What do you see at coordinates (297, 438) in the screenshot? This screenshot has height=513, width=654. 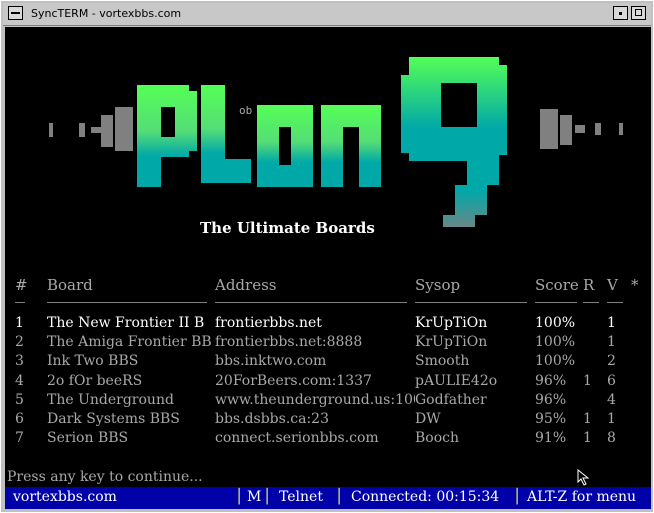 I see `row-address: connect.serionbbs.com` at bounding box center [297, 438].